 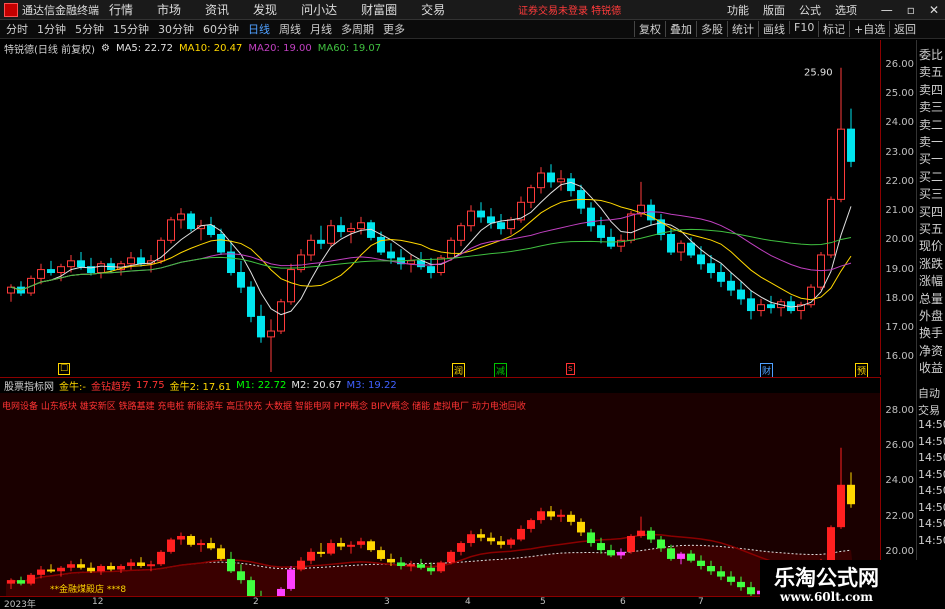 I want to click on indicator-name: 股票指标网, so click(x=29, y=385).